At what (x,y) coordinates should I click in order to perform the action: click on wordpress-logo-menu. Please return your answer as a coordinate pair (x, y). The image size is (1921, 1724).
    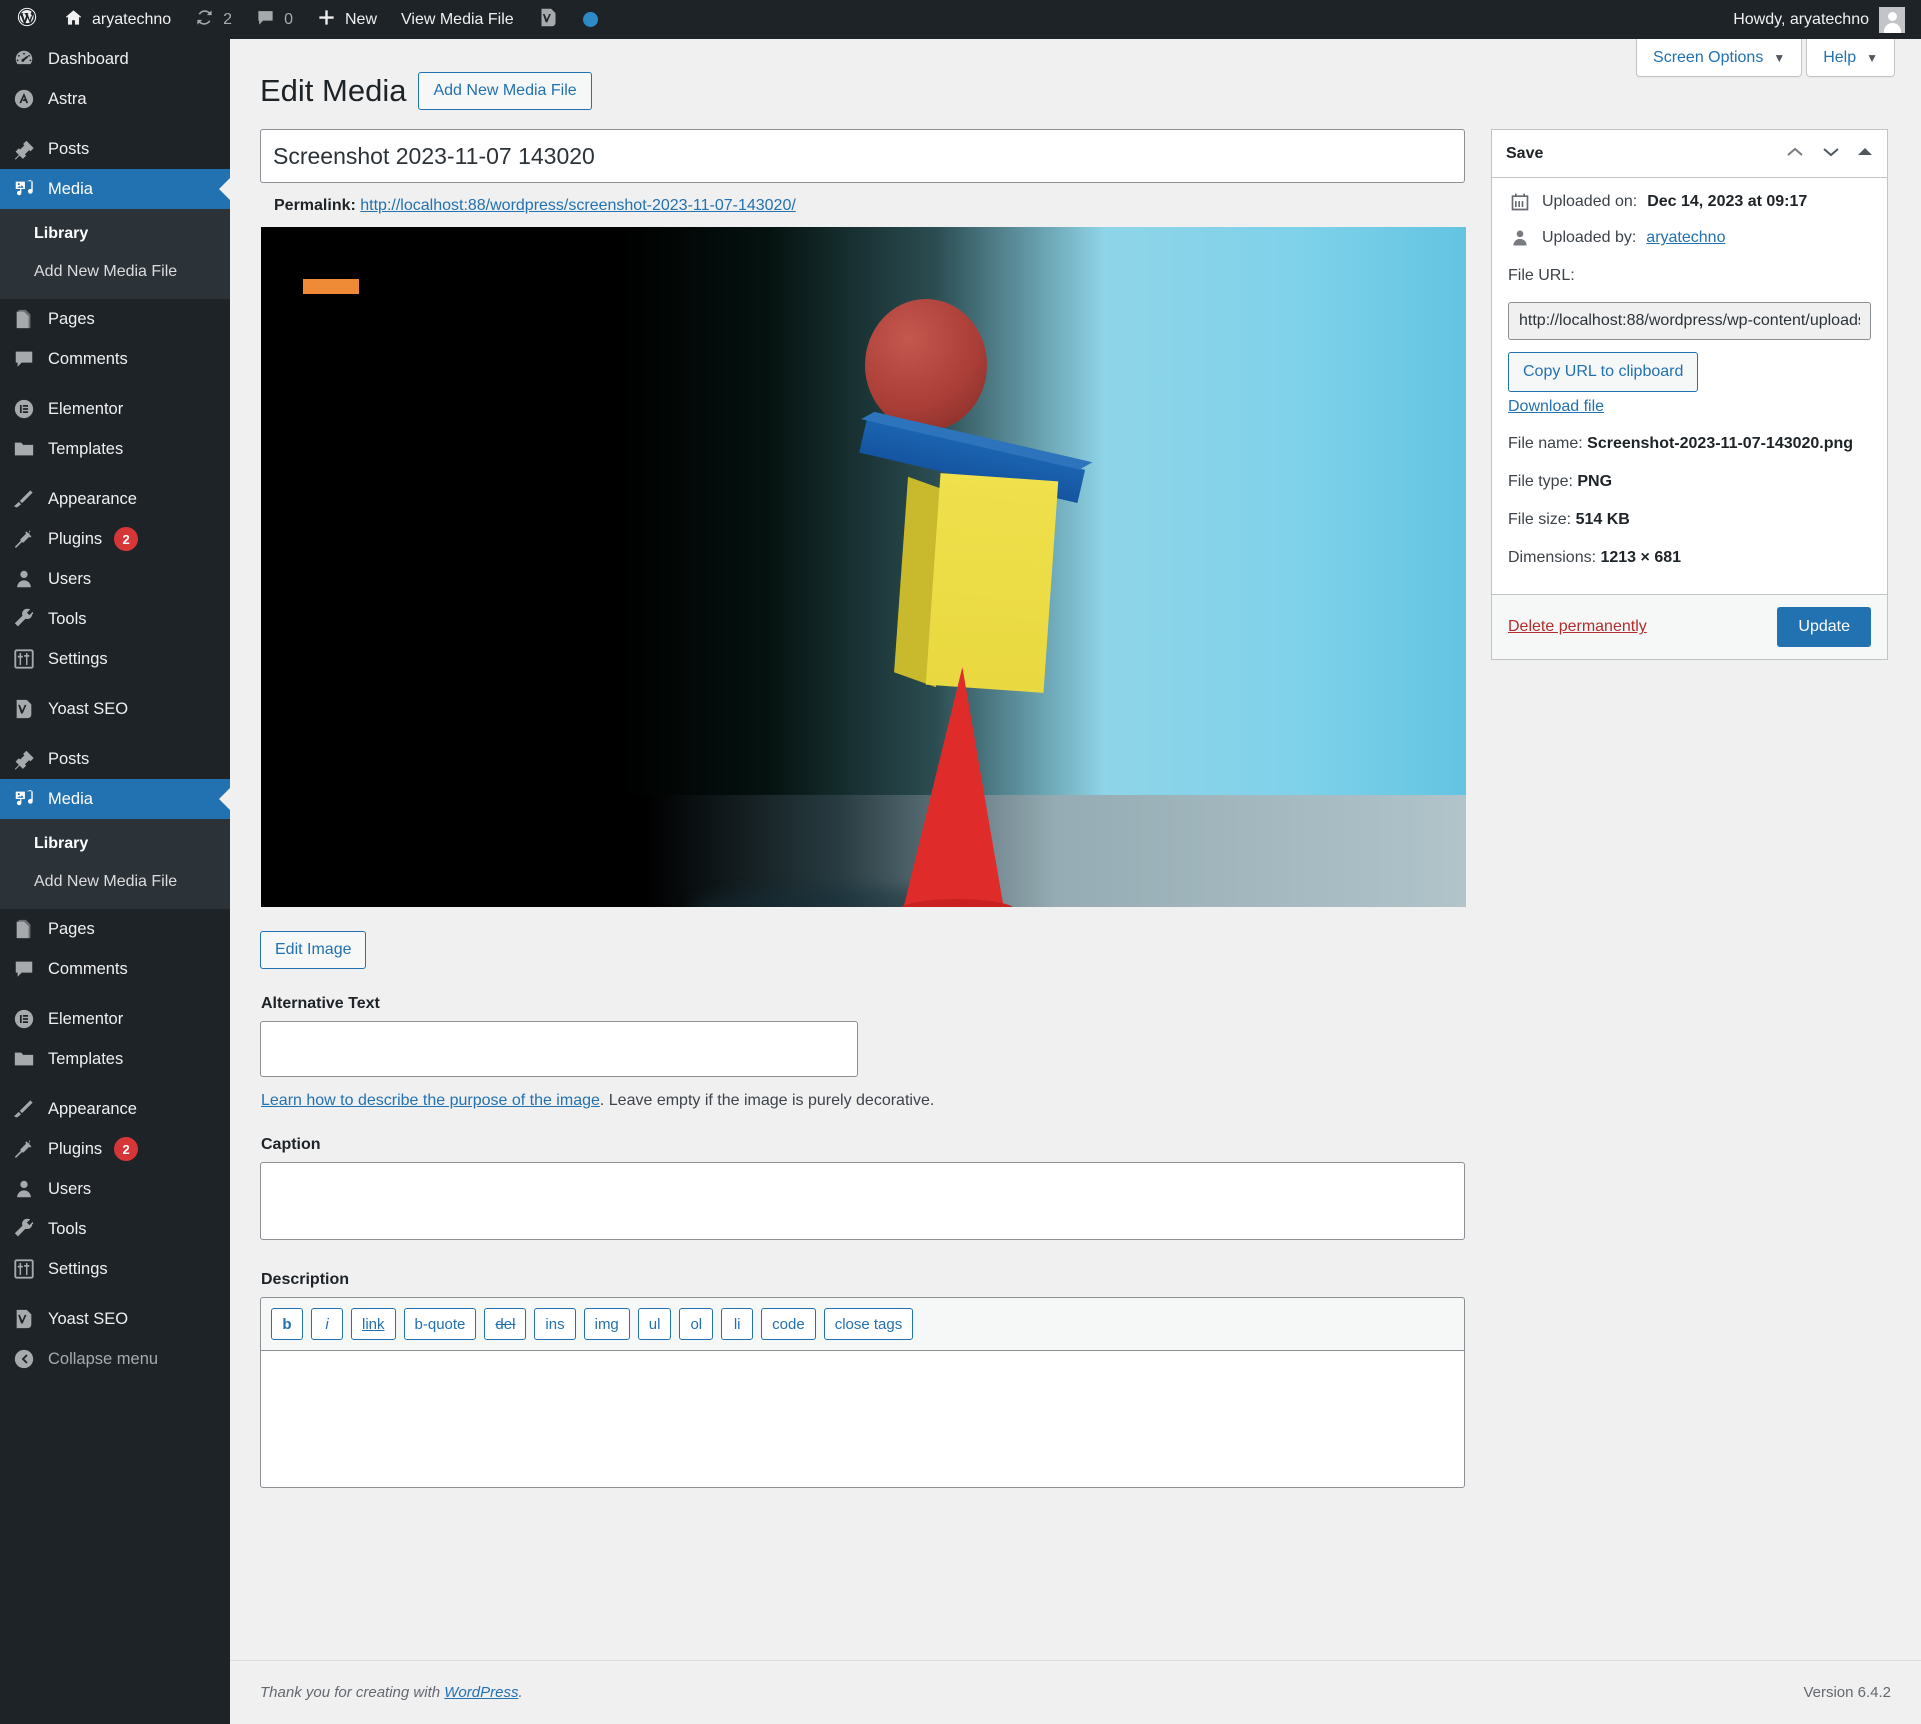
    Looking at the image, I should click on (26, 19).